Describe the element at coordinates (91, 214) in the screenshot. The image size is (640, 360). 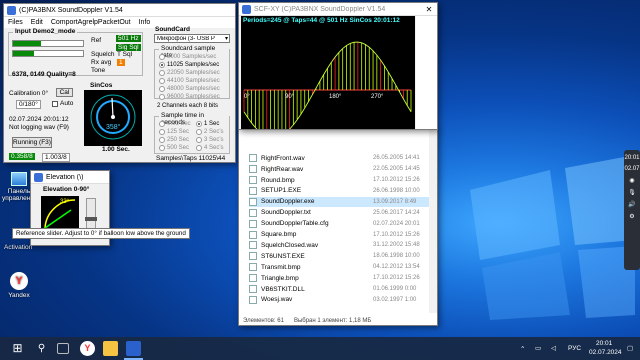
I see `elevation-slider` at that location.